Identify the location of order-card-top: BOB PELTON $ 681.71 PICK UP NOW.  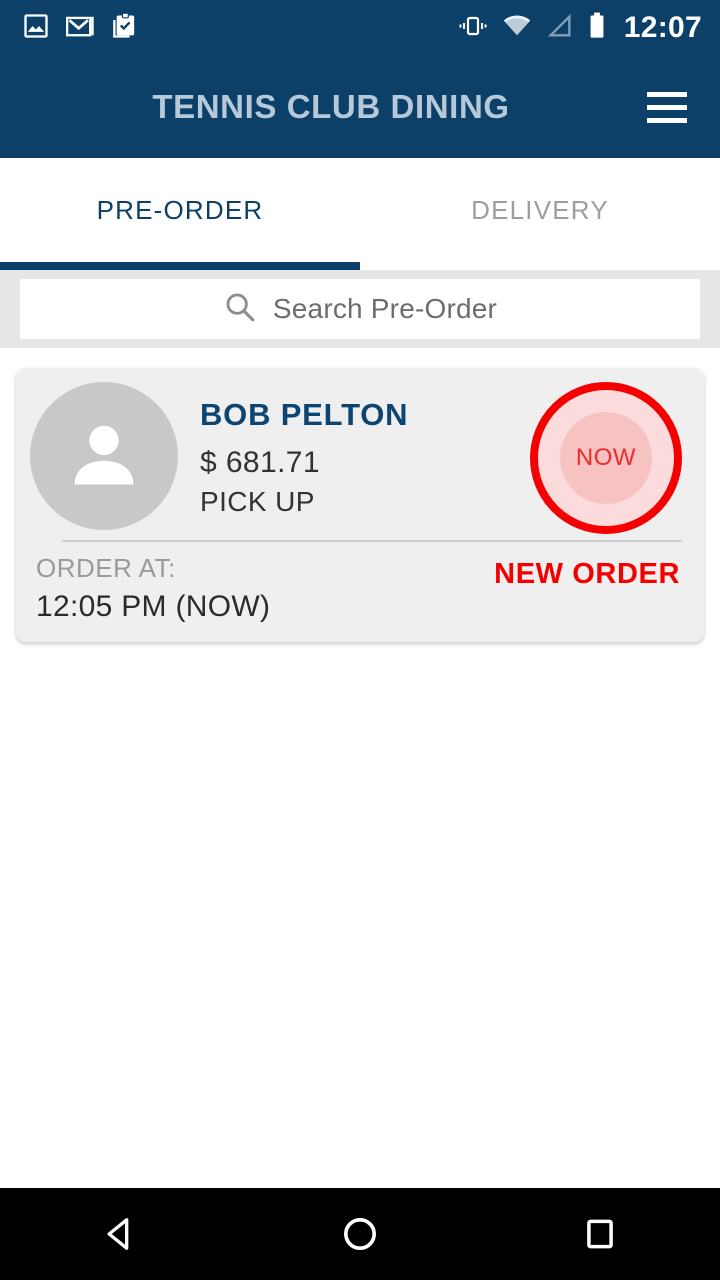
(360, 451).